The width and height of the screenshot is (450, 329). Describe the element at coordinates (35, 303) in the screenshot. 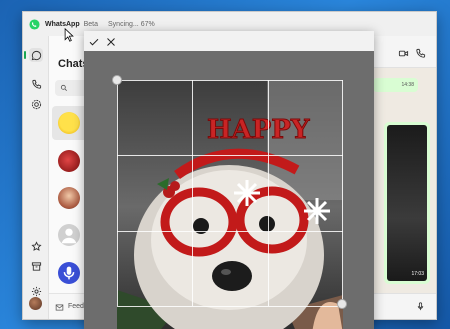

I see `profile-avatar` at that location.